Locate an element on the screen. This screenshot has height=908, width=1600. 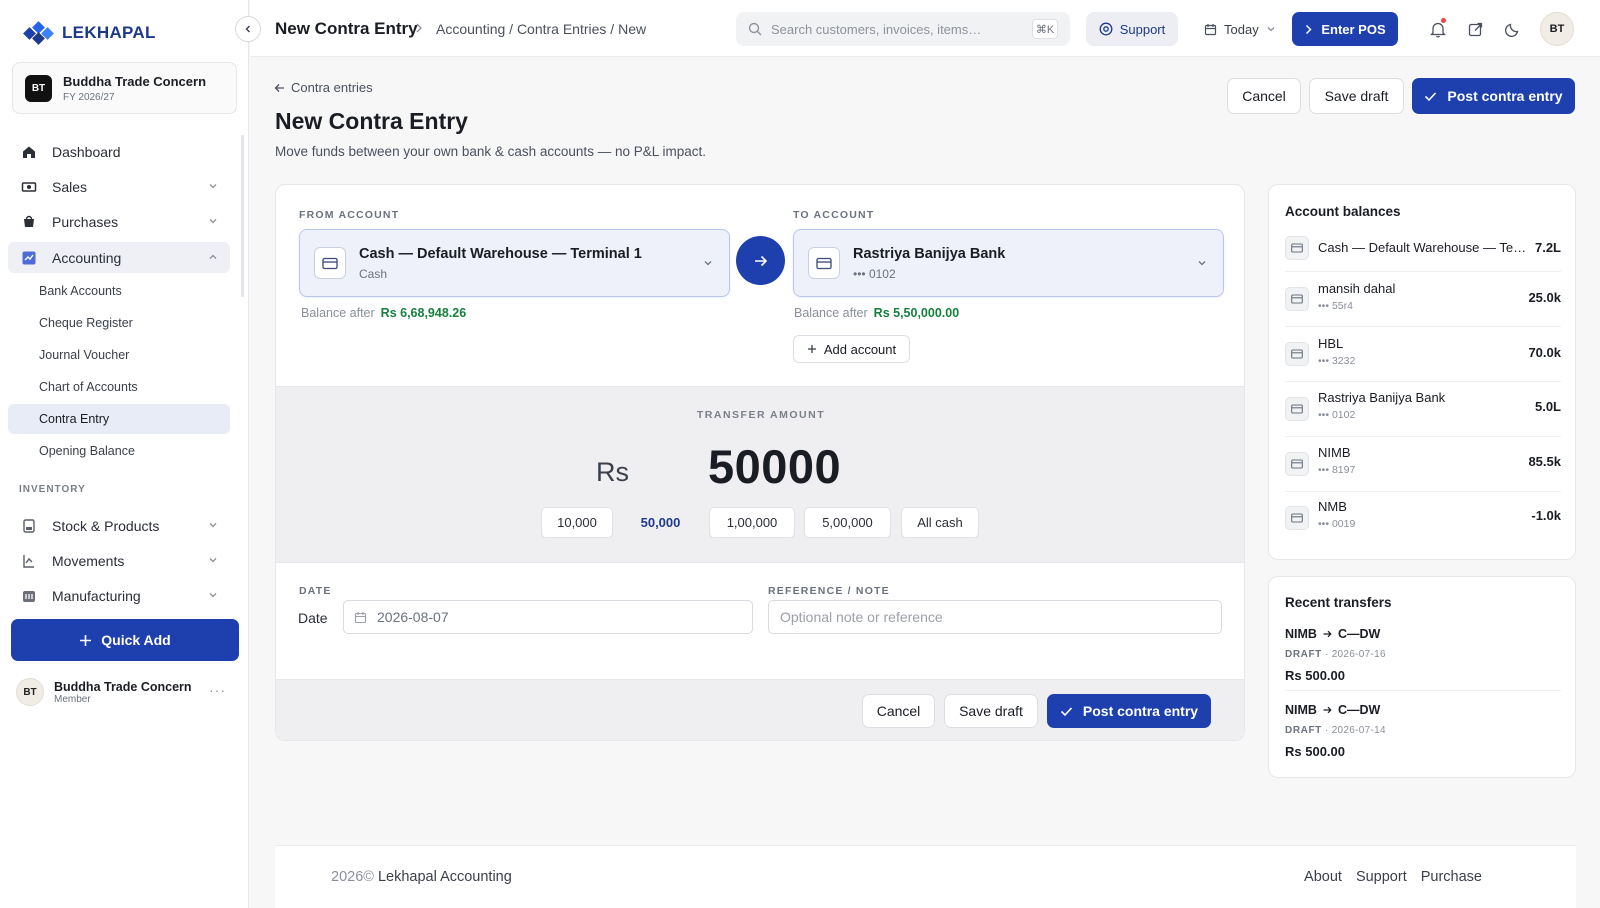
org-name: Buddha Trade Concern is located at coordinates (135, 81).